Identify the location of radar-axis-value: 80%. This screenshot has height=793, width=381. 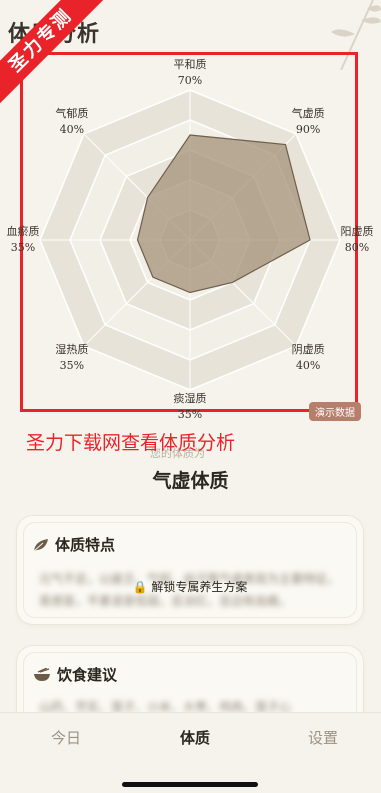
(357, 247).